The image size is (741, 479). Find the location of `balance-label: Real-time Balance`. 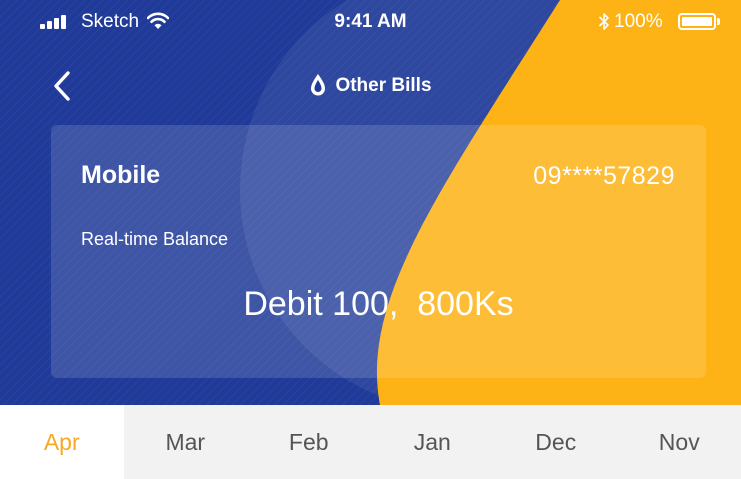

balance-label: Real-time Balance is located at coordinates (155, 239).